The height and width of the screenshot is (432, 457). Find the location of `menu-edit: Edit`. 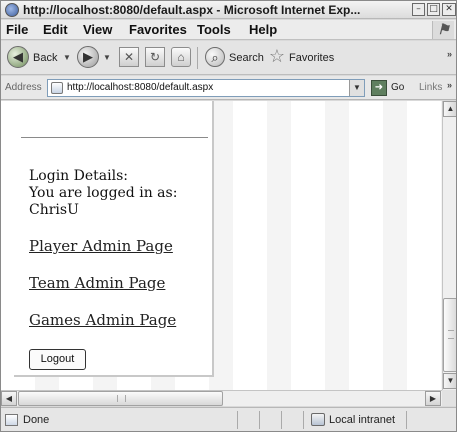

menu-edit: Edit is located at coordinates (55, 29).